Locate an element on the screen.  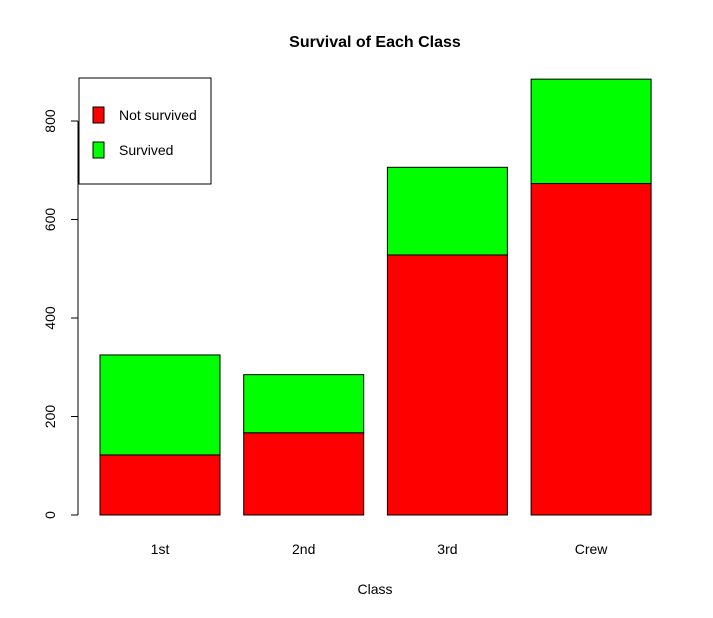
y-tick-label: 0 is located at coordinates (50, 515).